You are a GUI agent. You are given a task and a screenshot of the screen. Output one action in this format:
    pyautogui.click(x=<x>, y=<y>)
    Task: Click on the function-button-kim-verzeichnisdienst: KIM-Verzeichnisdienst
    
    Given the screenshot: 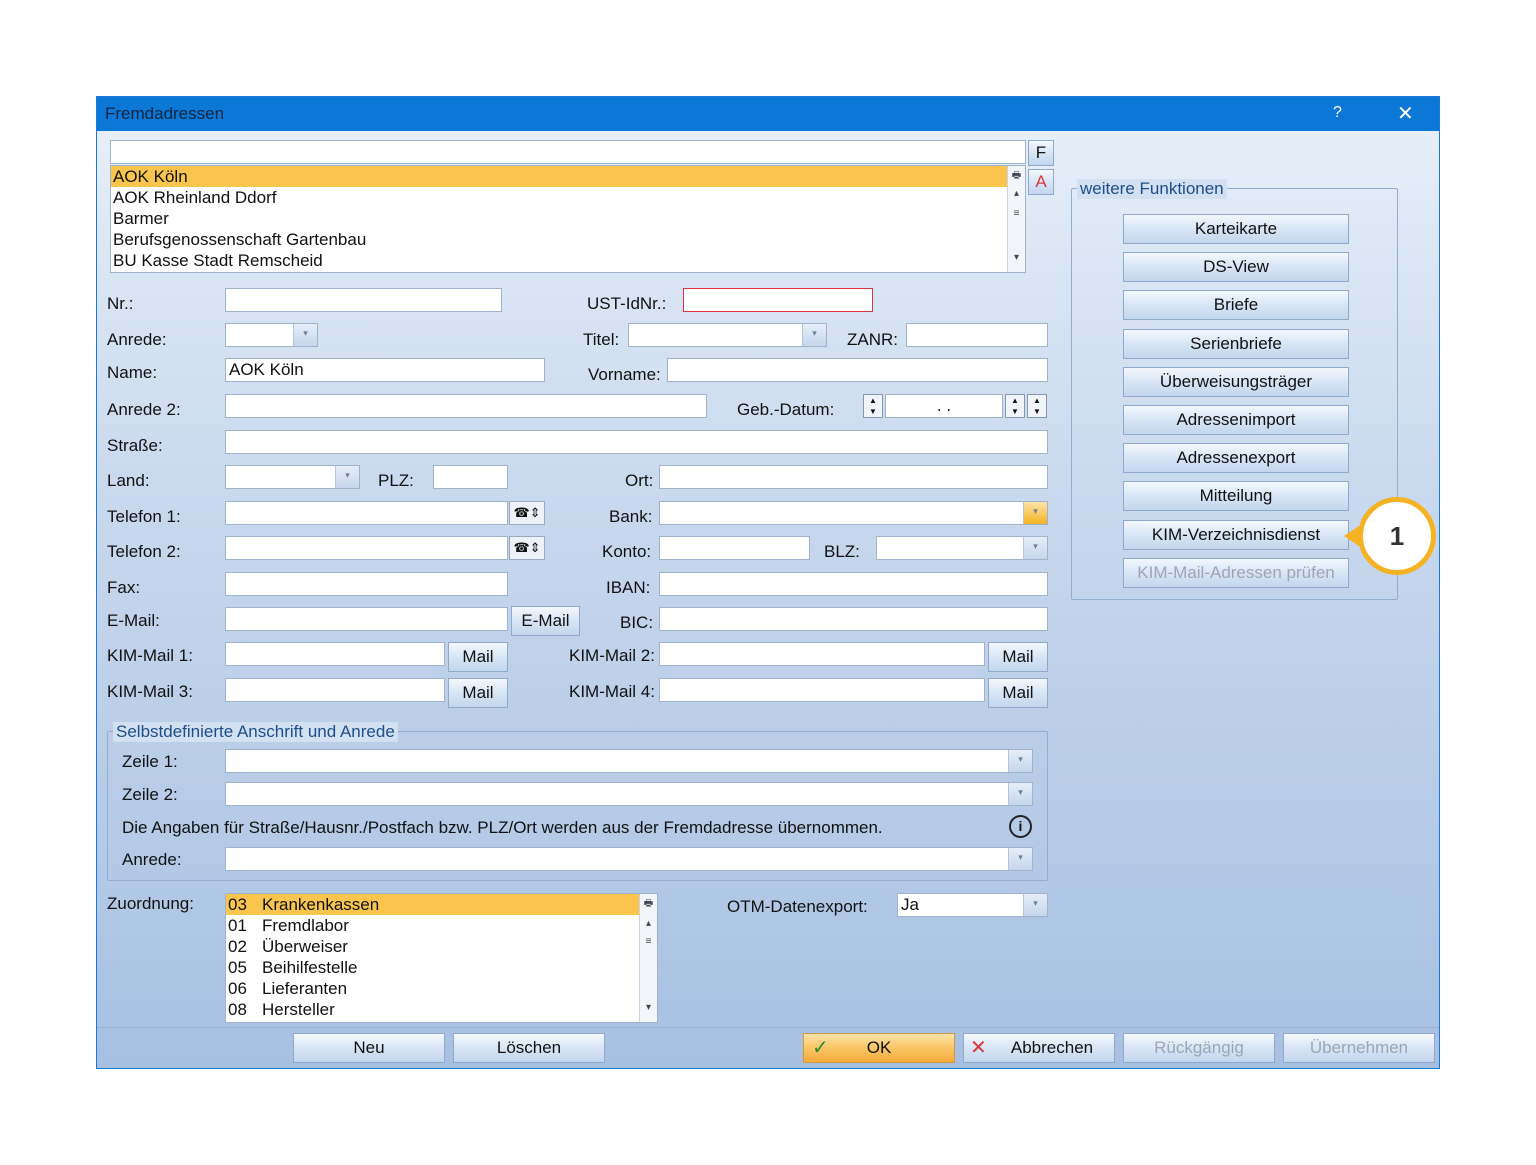 What is the action you would take?
    pyautogui.click(x=1236, y=534)
    